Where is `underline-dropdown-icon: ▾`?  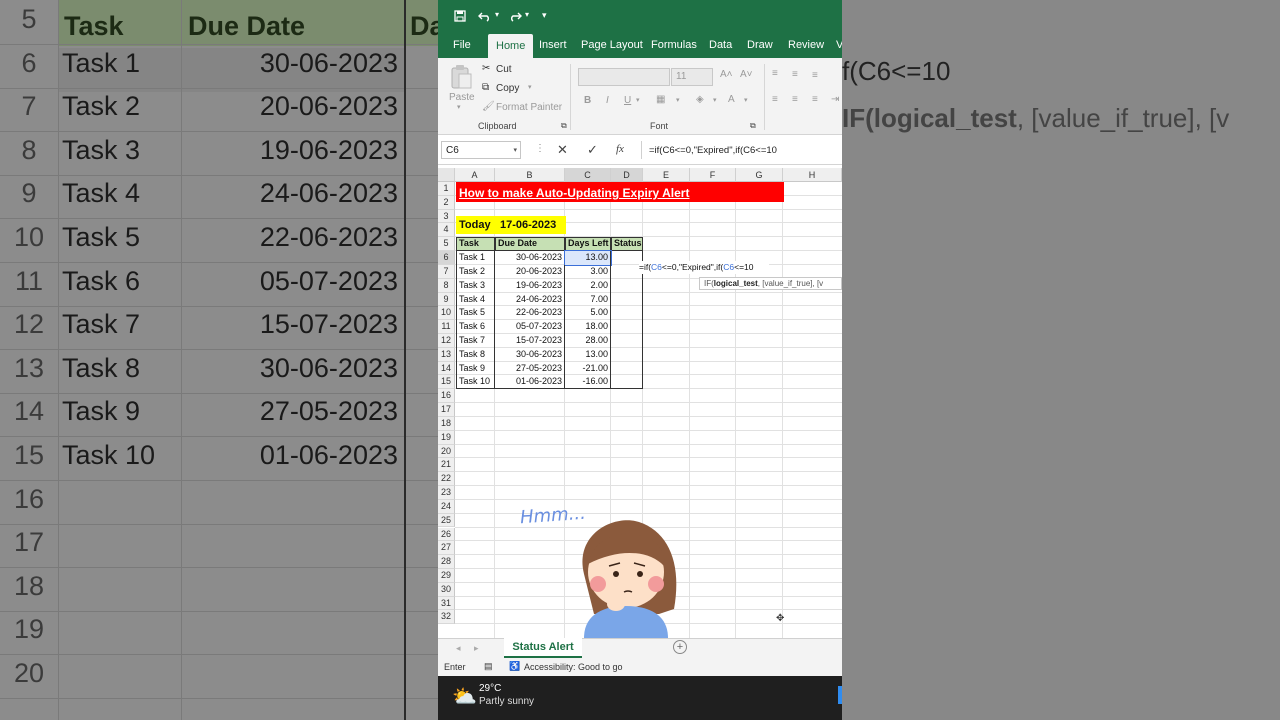
underline-dropdown-icon: ▾ is located at coordinates (638, 100).